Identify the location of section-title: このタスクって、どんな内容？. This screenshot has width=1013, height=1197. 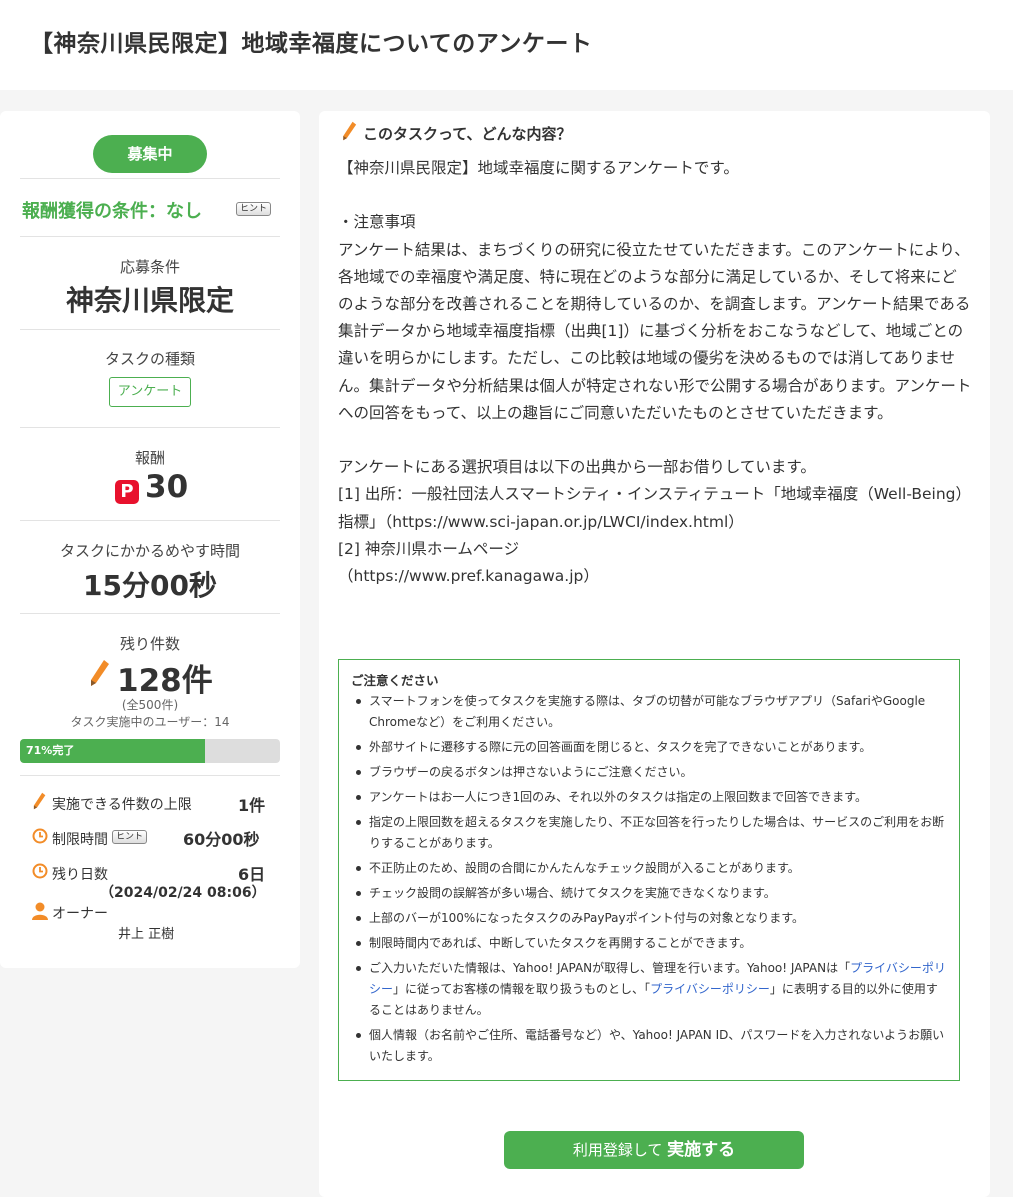
(467, 134).